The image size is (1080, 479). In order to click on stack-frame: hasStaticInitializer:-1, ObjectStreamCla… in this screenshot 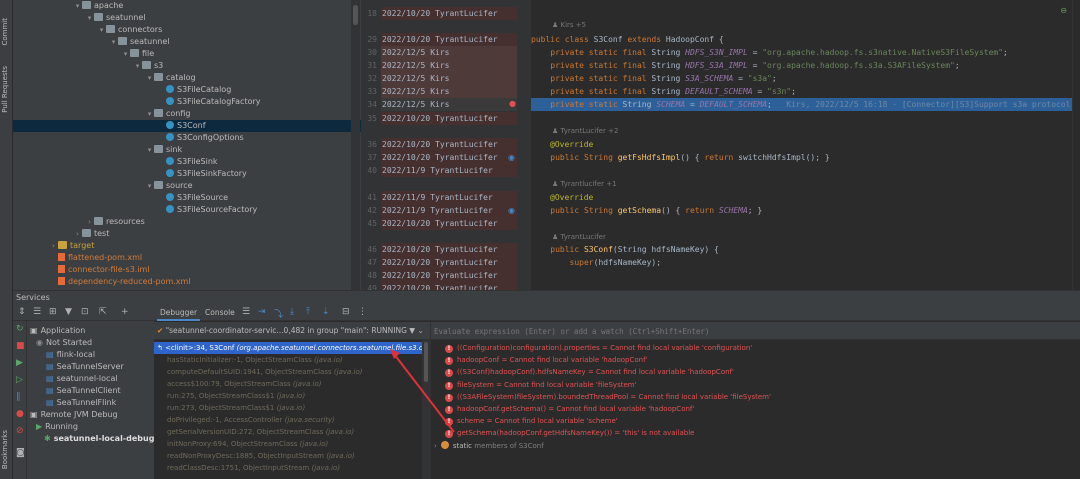, I will do `click(288, 360)`.